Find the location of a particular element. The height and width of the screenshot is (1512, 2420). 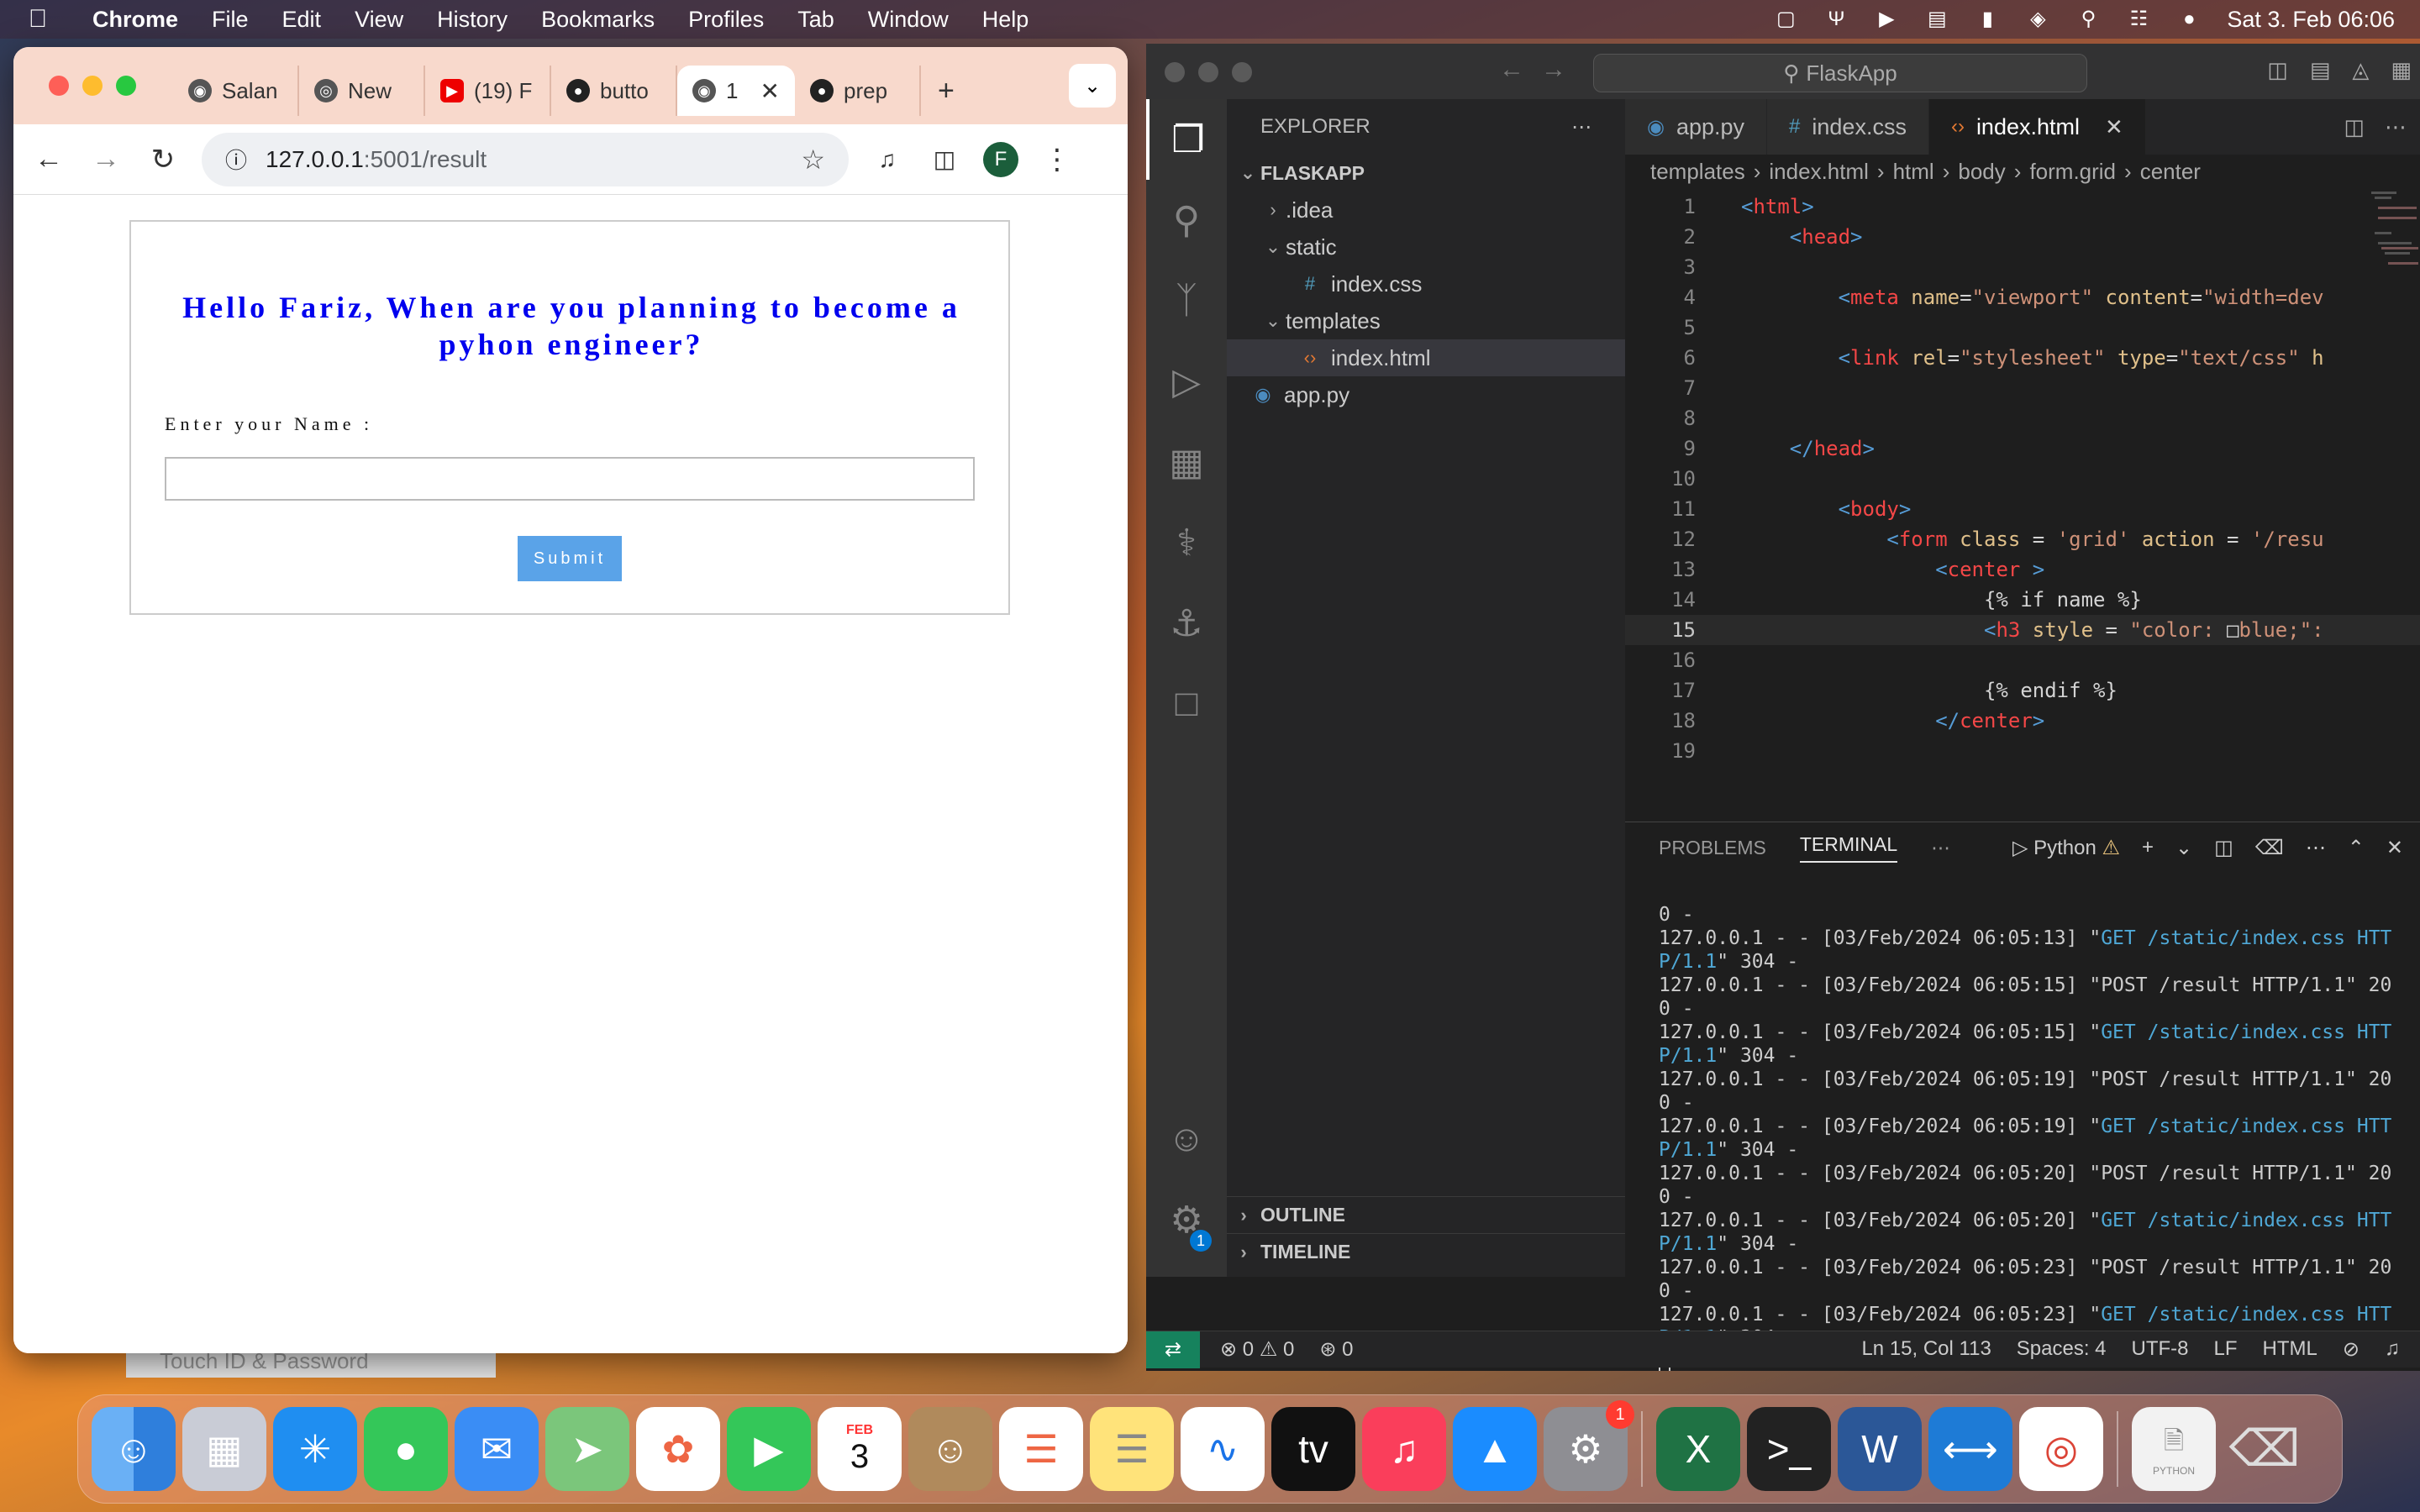

trash-icon: ⌫ is located at coordinates (2269, 848).